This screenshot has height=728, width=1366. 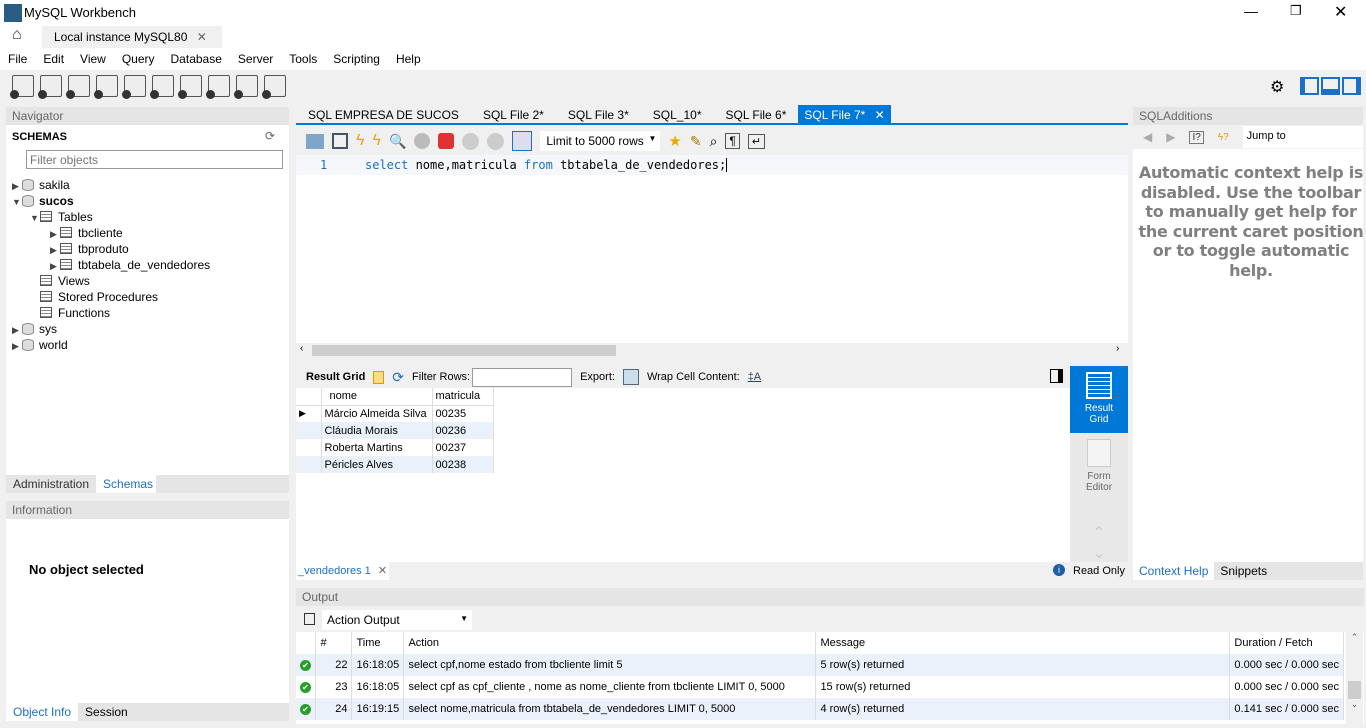 I want to click on menu-query: Query, so click(x=138, y=59).